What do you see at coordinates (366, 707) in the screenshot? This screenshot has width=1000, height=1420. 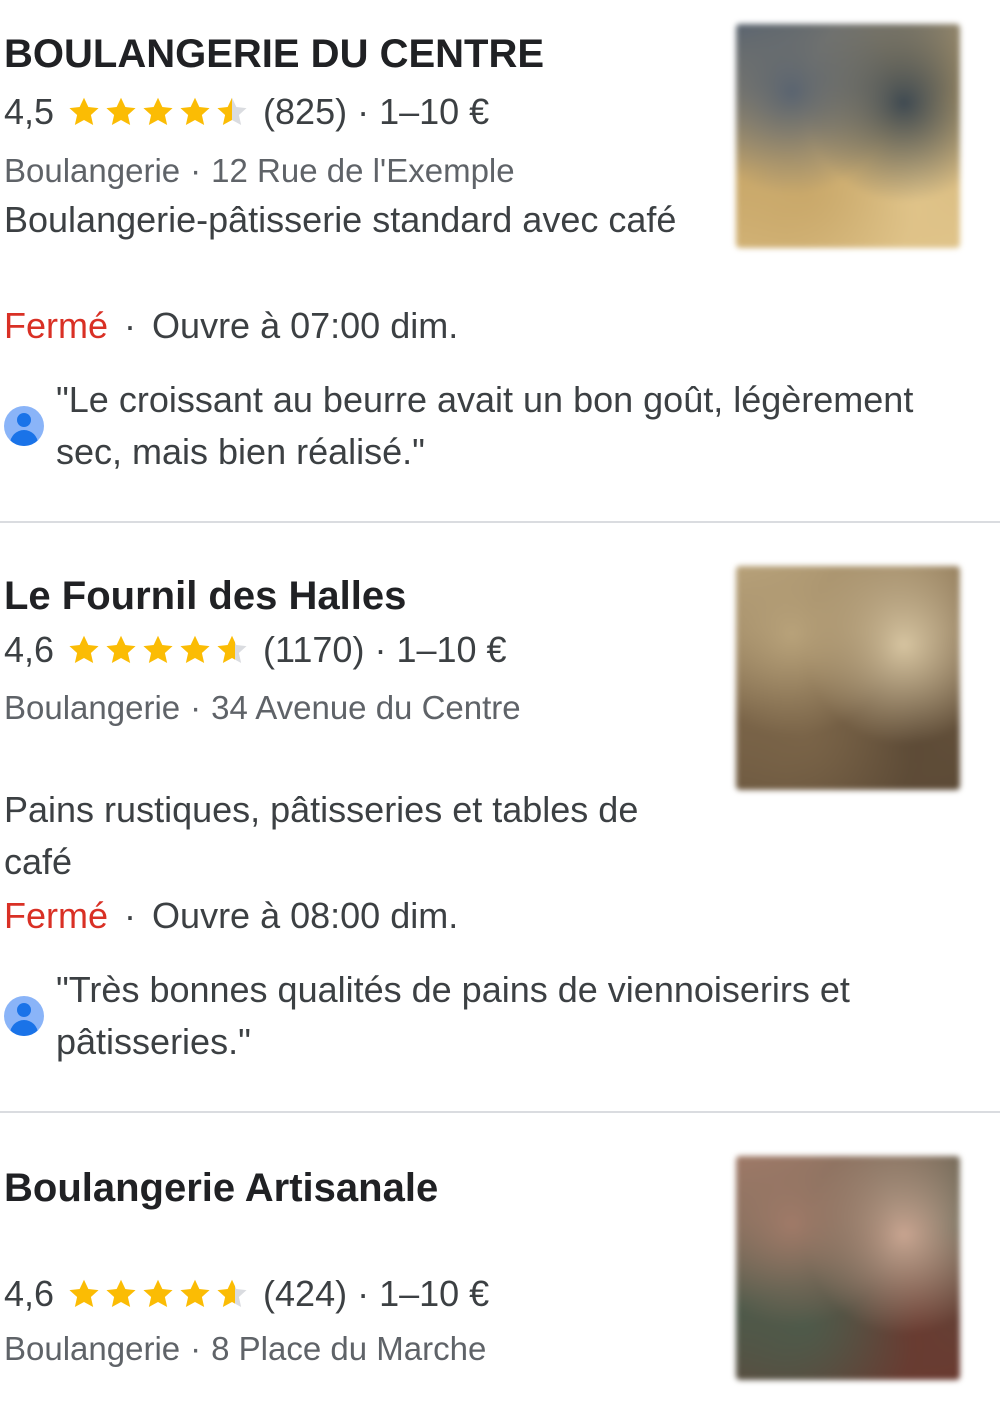 I see `address: 34 Avenue du Centre` at bounding box center [366, 707].